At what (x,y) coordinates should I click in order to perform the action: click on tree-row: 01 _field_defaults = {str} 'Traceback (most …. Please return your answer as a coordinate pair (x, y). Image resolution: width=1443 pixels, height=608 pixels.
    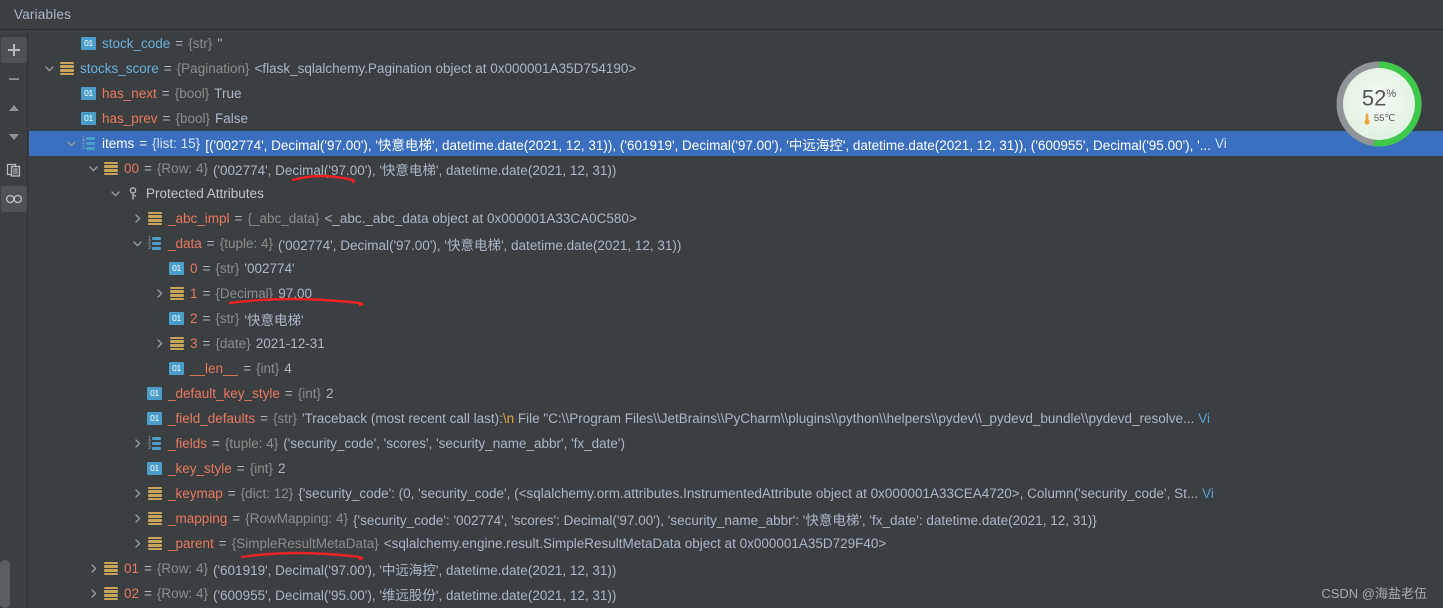
    Looking at the image, I should click on (736, 418).